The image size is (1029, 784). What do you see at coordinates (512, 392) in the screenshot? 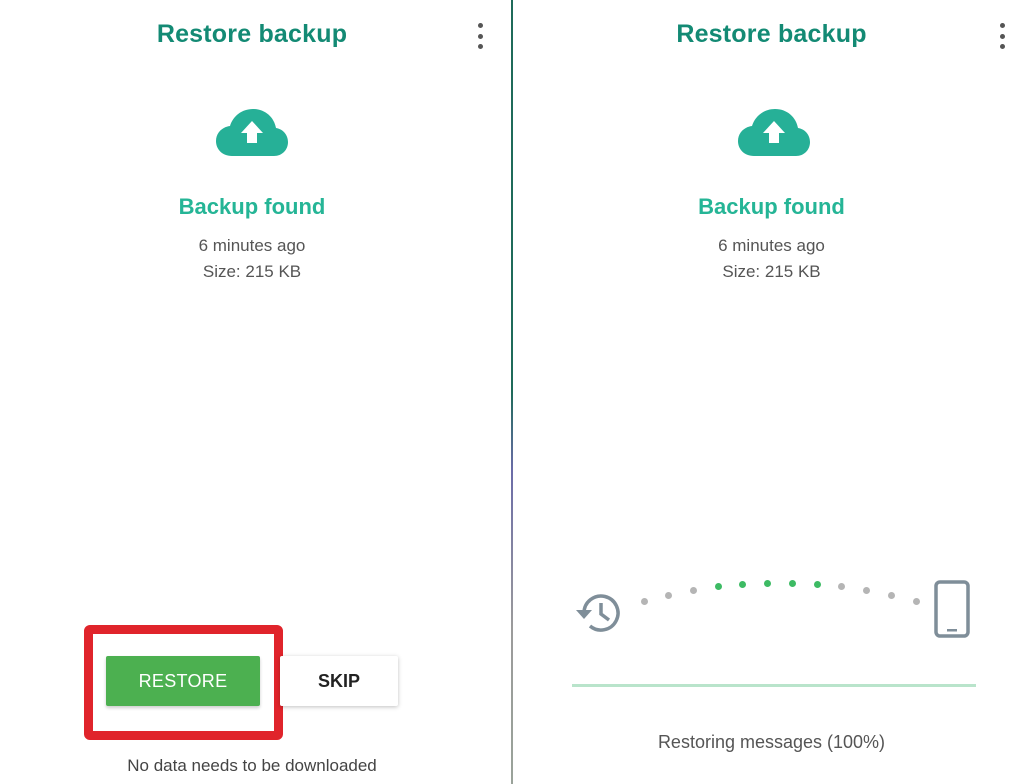
I see `screen-divider` at bounding box center [512, 392].